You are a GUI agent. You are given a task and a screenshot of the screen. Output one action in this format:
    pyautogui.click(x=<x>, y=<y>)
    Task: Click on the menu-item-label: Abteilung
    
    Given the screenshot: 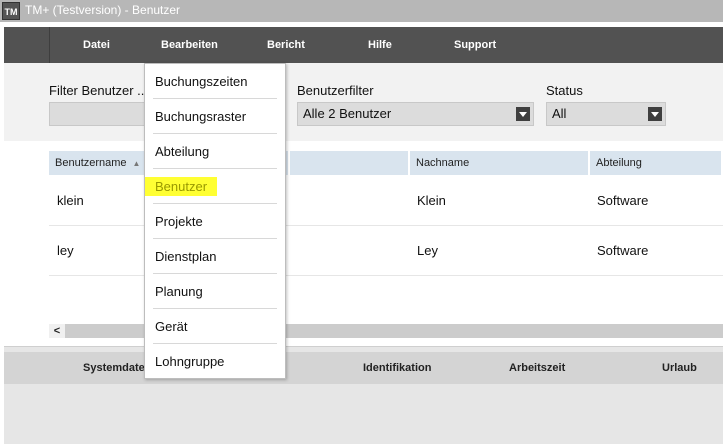 What is the action you would take?
    pyautogui.click(x=182, y=151)
    